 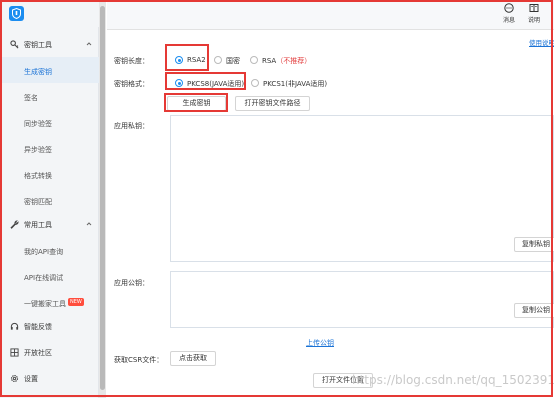 What do you see at coordinates (131, 84) in the screenshot?
I see `key-format-label: 密钥格式：` at bounding box center [131, 84].